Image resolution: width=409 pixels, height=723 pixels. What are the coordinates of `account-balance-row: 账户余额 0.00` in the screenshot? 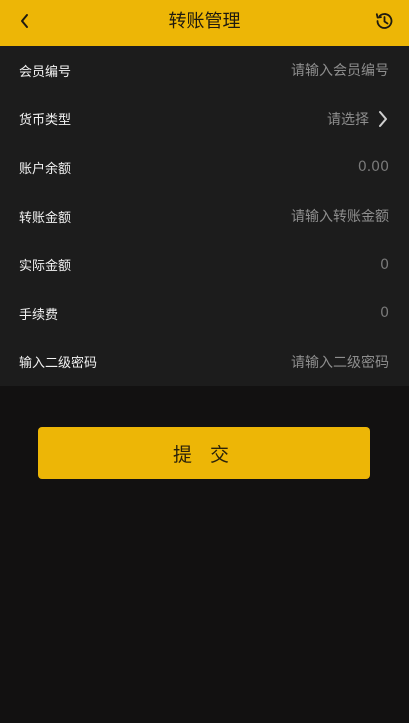 It's located at (204, 167).